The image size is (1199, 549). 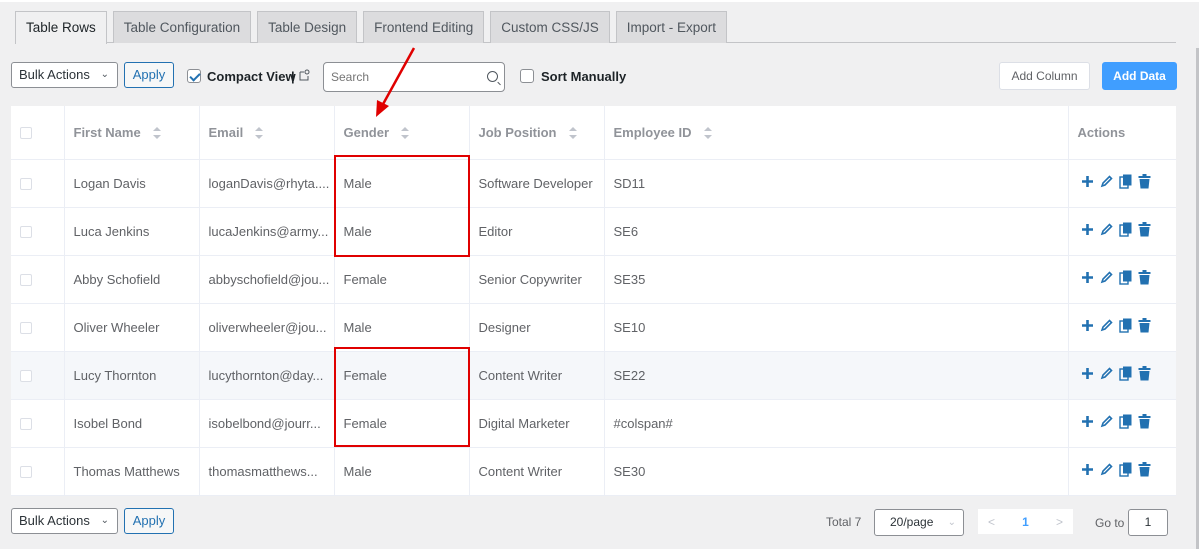 I want to click on cell-first-name: Thomas Matthews, so click(x=132, y=471).